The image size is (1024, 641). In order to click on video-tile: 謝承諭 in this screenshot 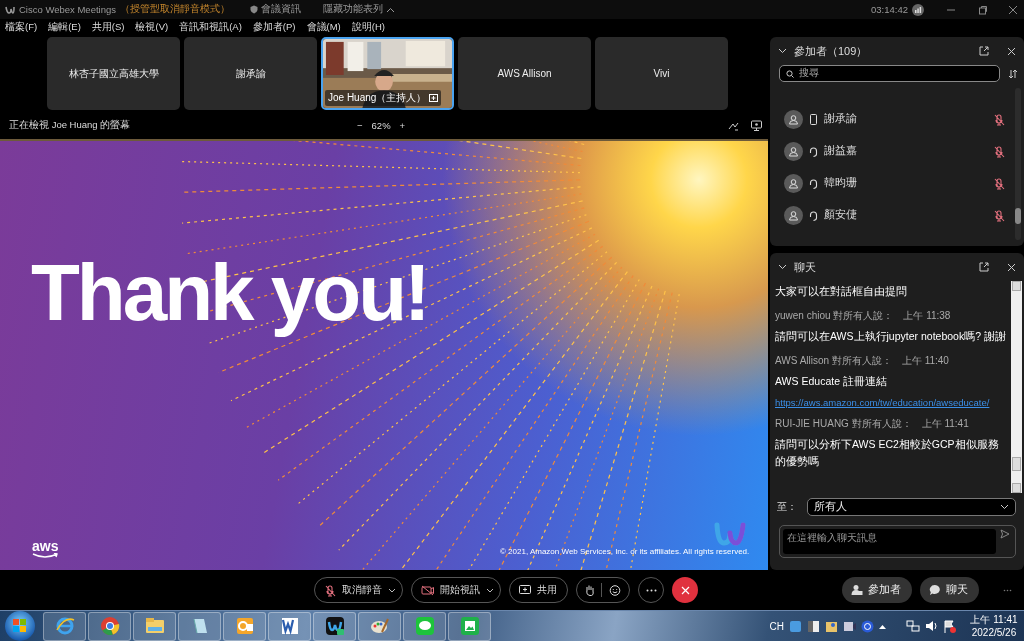, I will do `click(250, 73)`.